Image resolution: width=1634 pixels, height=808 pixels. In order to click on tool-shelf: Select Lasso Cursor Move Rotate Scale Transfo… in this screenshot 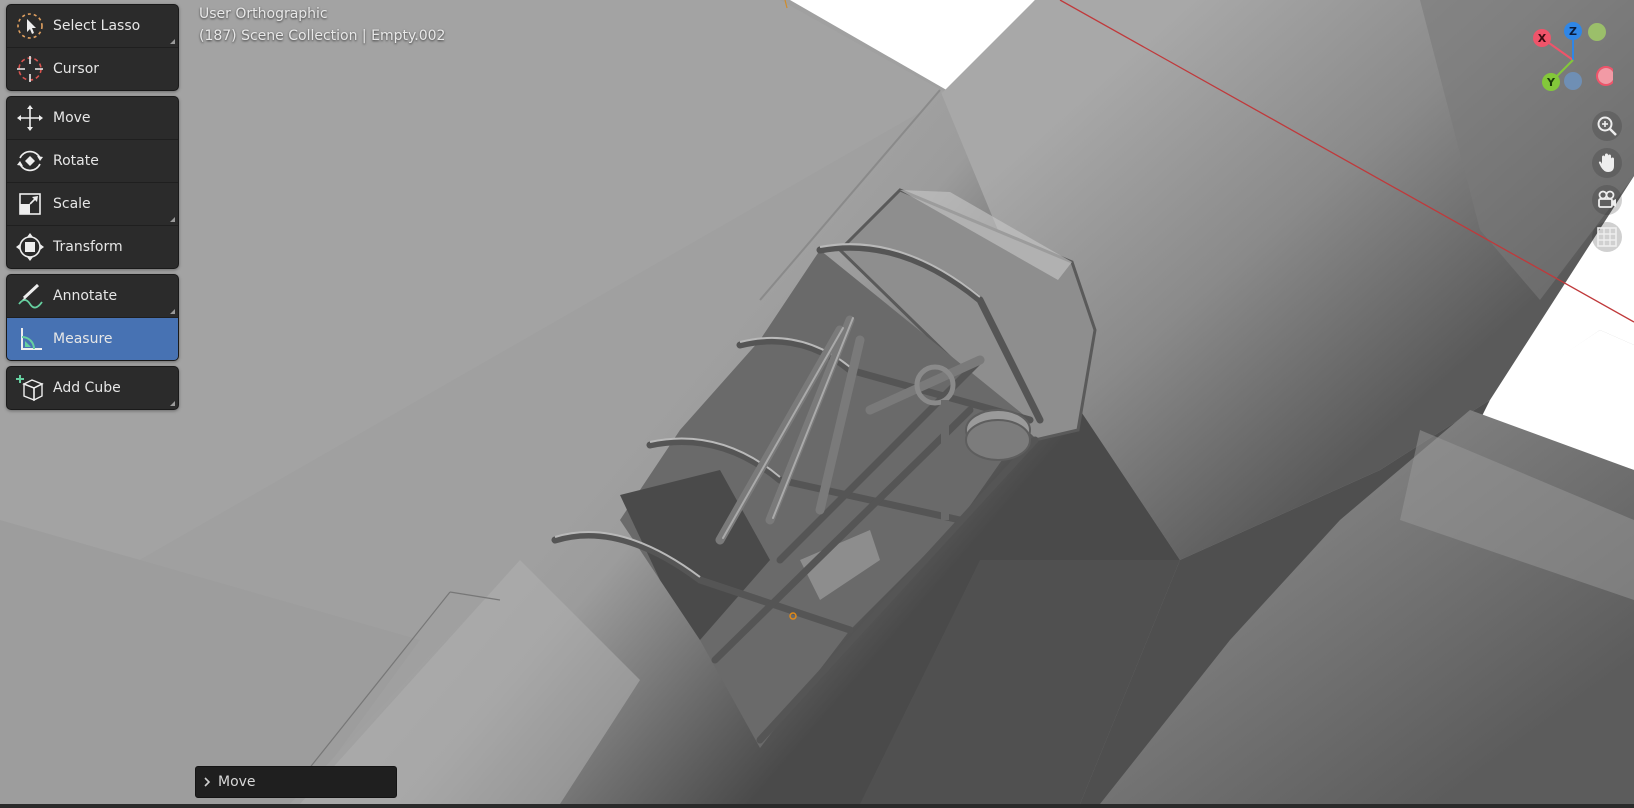, I will do `click(92, 209)`.